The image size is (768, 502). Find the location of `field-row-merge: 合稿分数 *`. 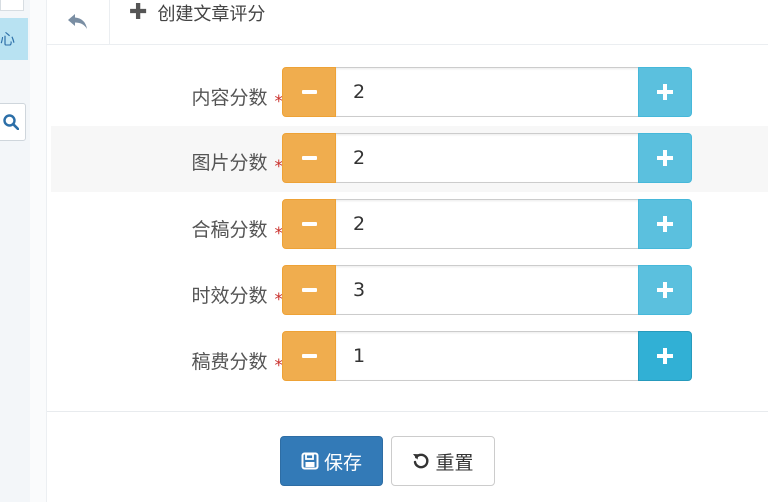

field-row-merge: 合稿分数 * is located at coordinates (409, 232).